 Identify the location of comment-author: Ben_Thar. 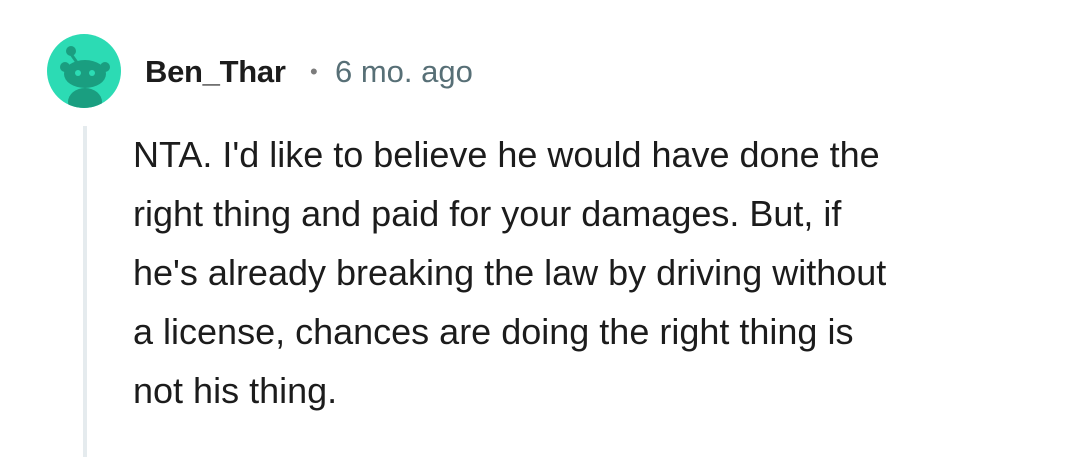
(215, 72).